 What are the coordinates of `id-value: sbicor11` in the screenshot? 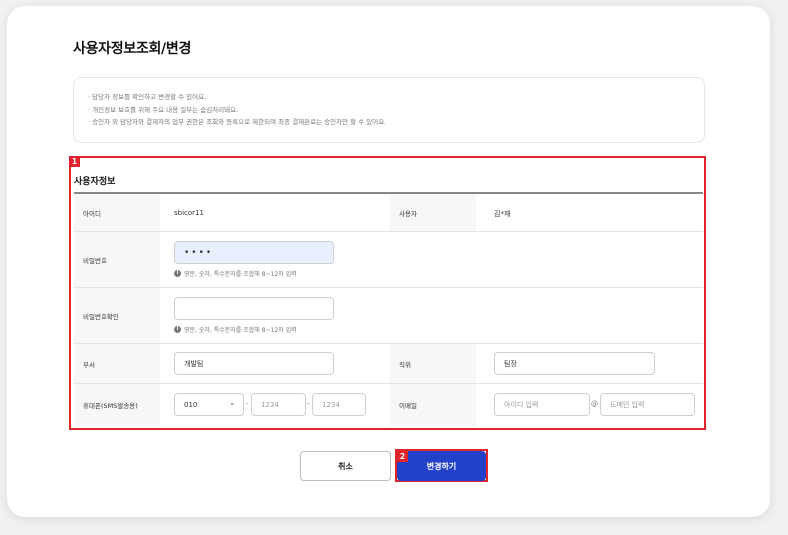 It's located at (189, 213).